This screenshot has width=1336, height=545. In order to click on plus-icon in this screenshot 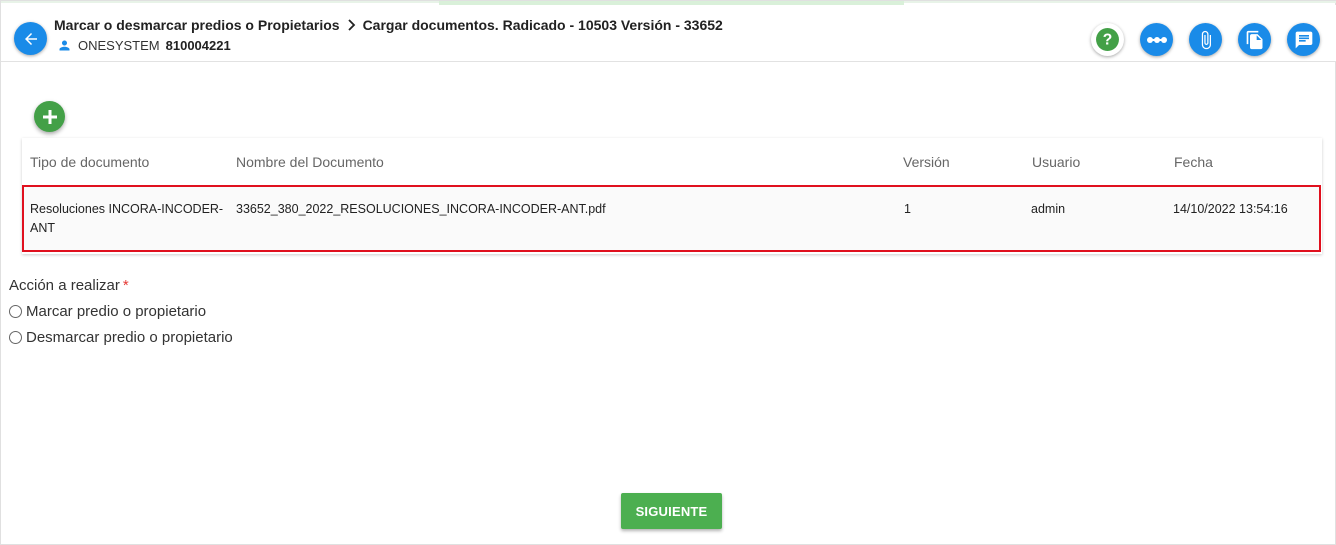, I will do `click(49, 116)`.